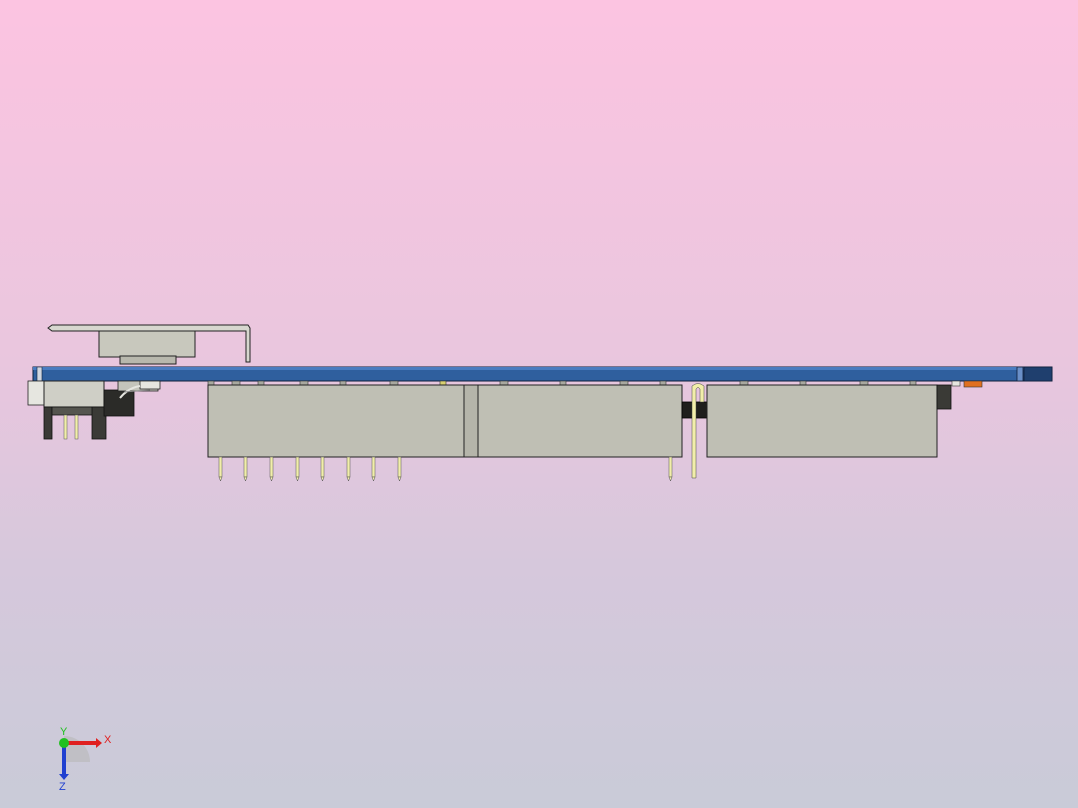 The width and height of the screenshot is (1078, 808). I want to click on z-axis-head, so click(64, 777).